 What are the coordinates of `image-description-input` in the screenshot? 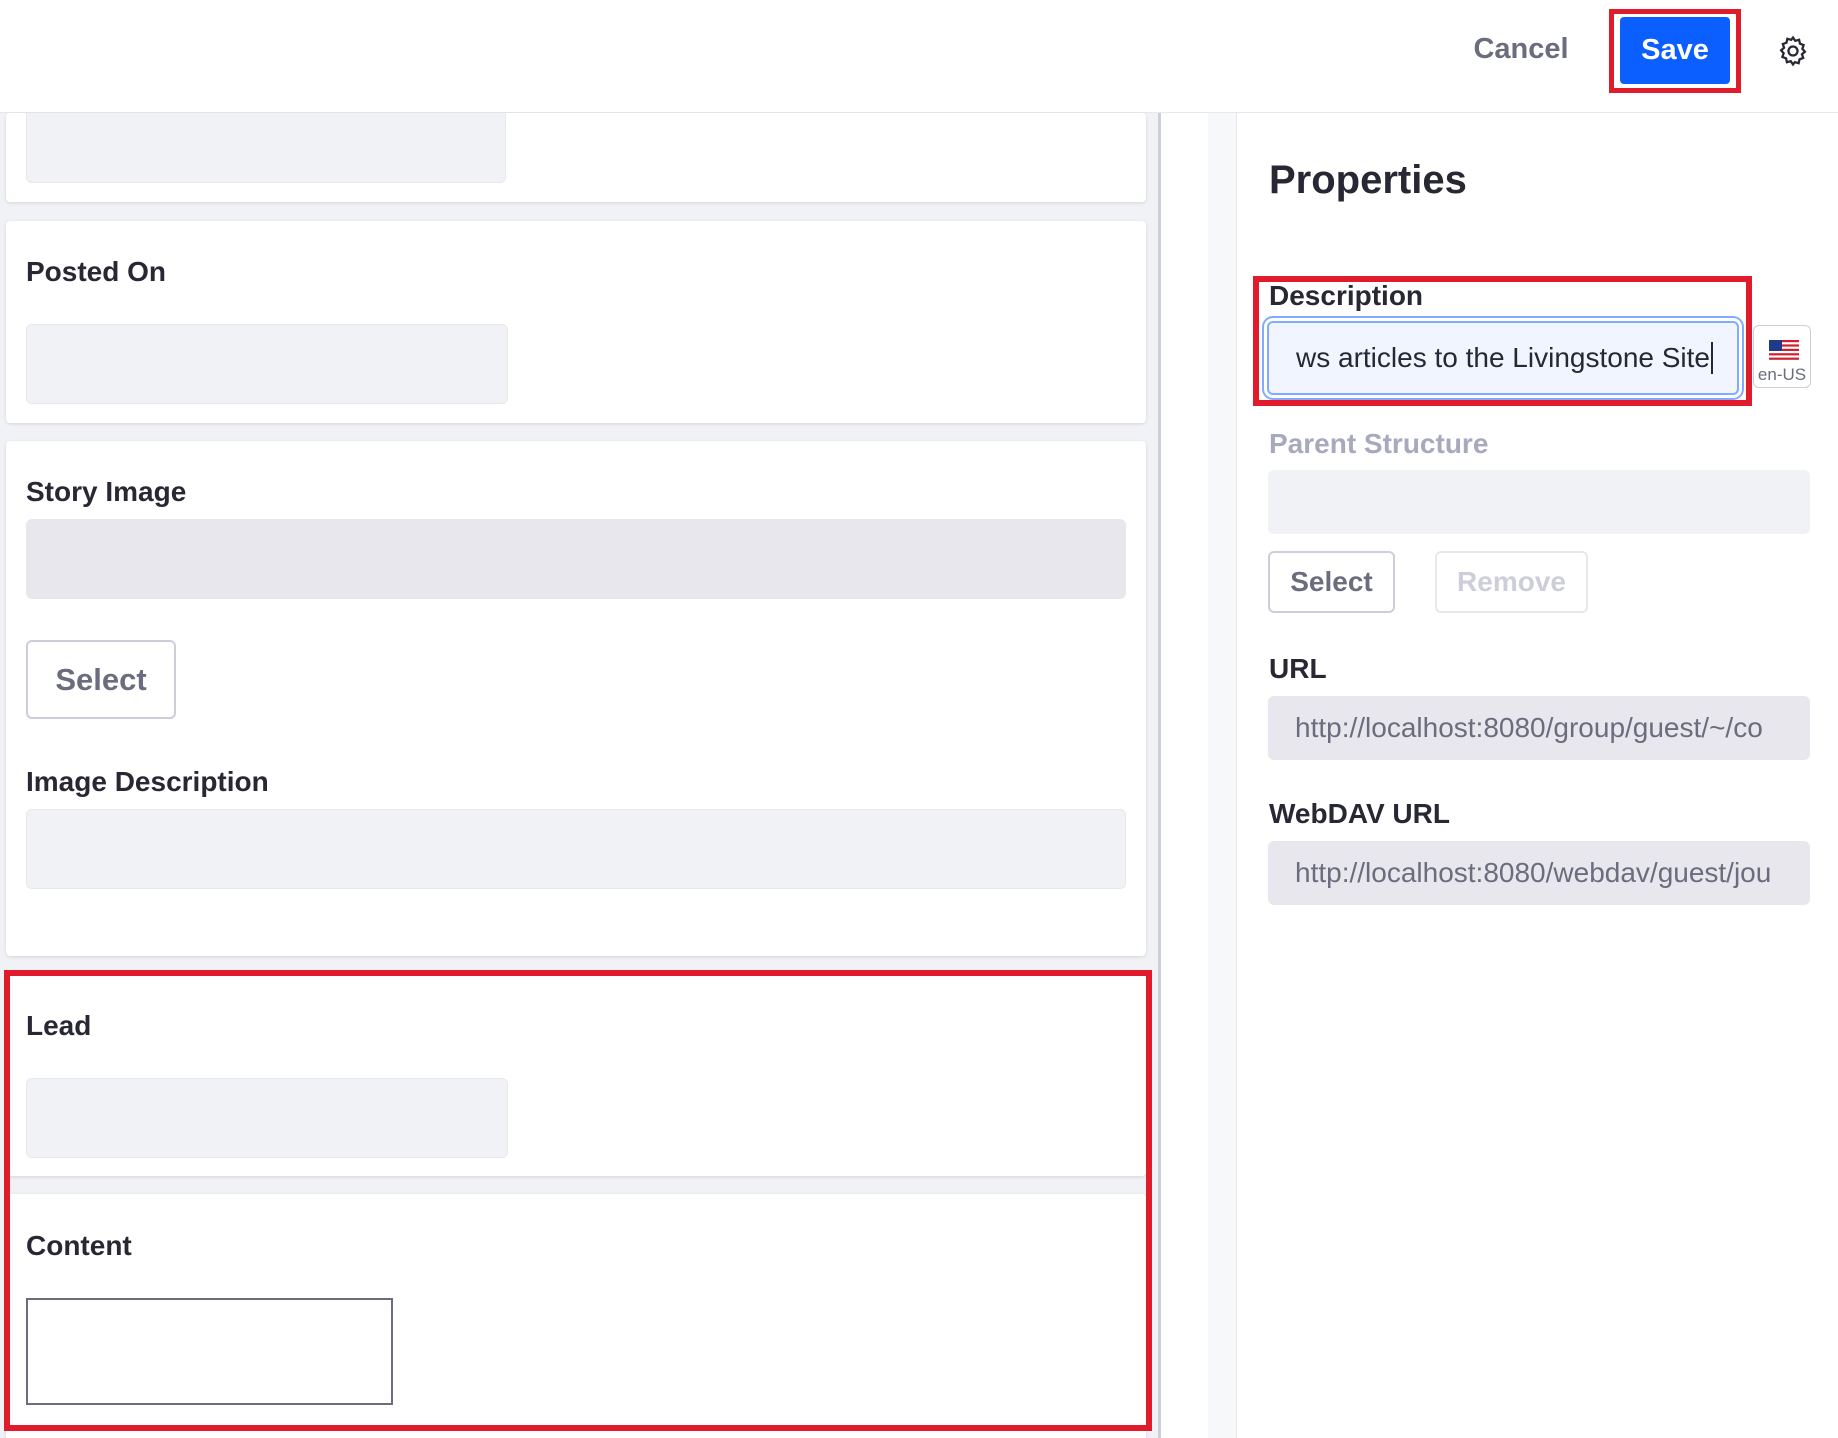 It's located at (576, 849).